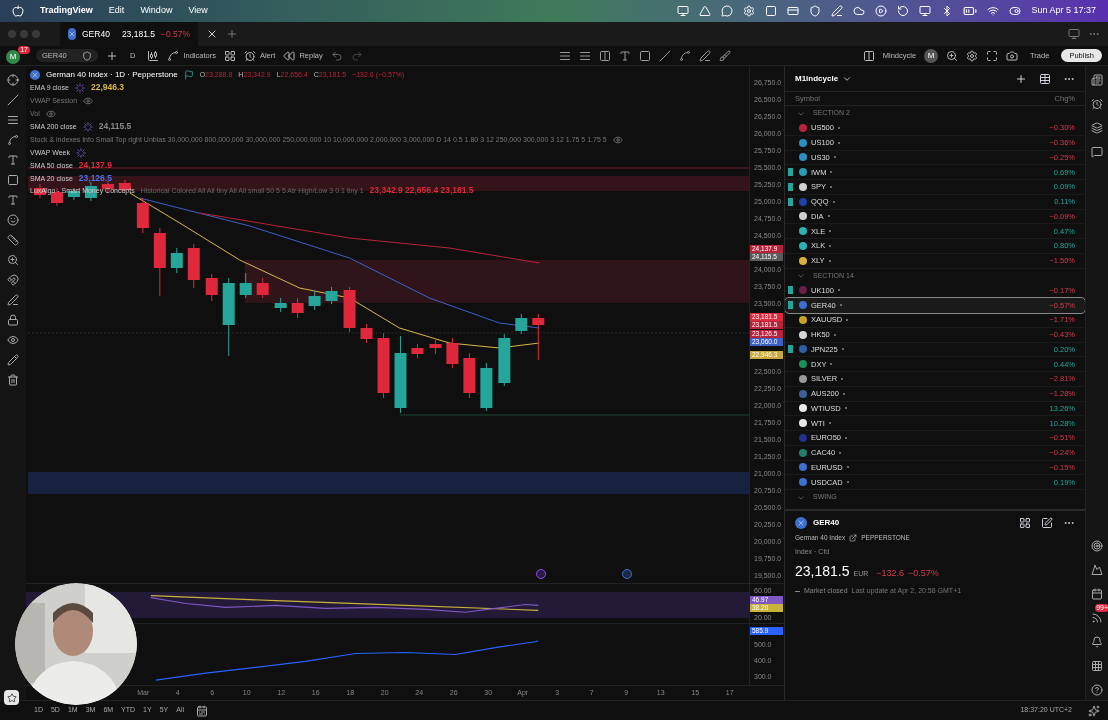  Describe the element at coordinates (604, 55) in the screenshot. I see `columns-icon` at that location.